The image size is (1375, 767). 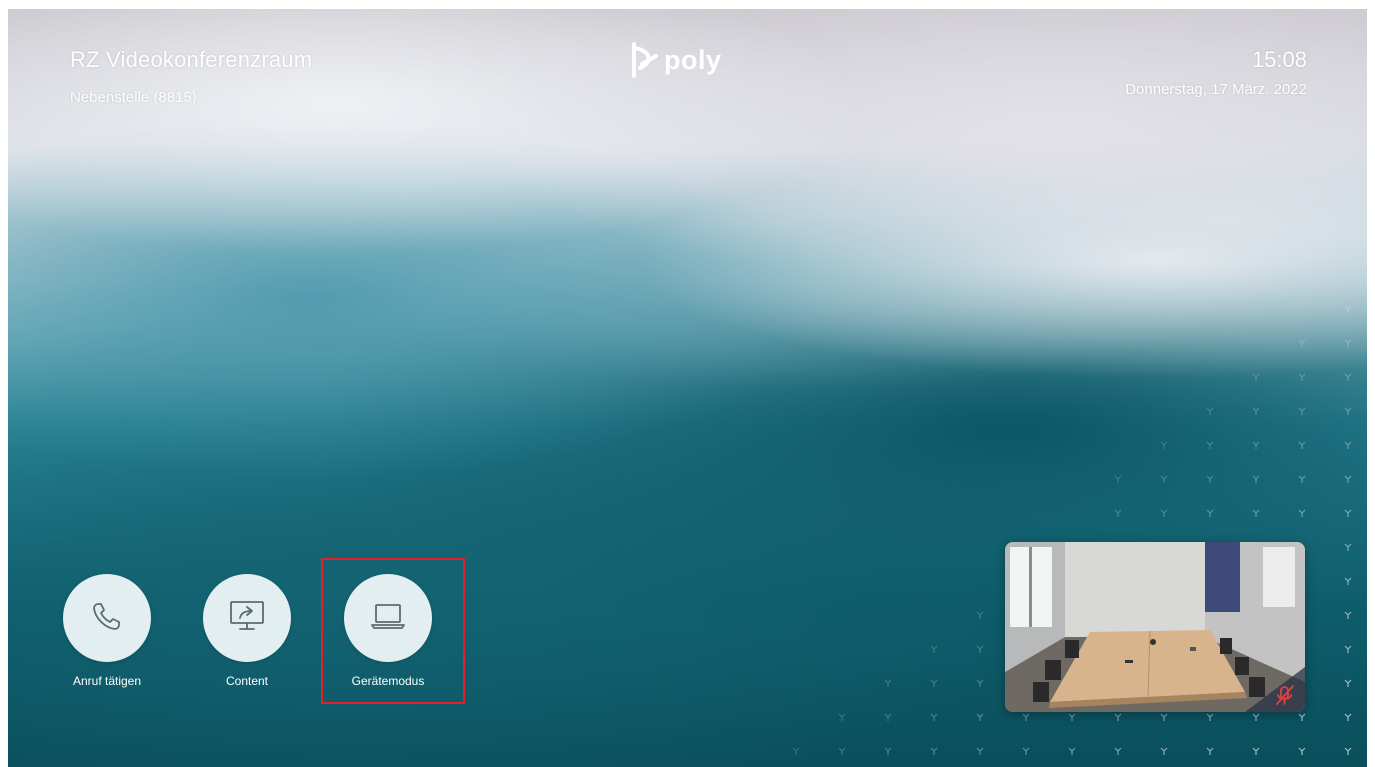 I want to click on extension-number: Nebenstelle (8815), so click(x=133, y=97).